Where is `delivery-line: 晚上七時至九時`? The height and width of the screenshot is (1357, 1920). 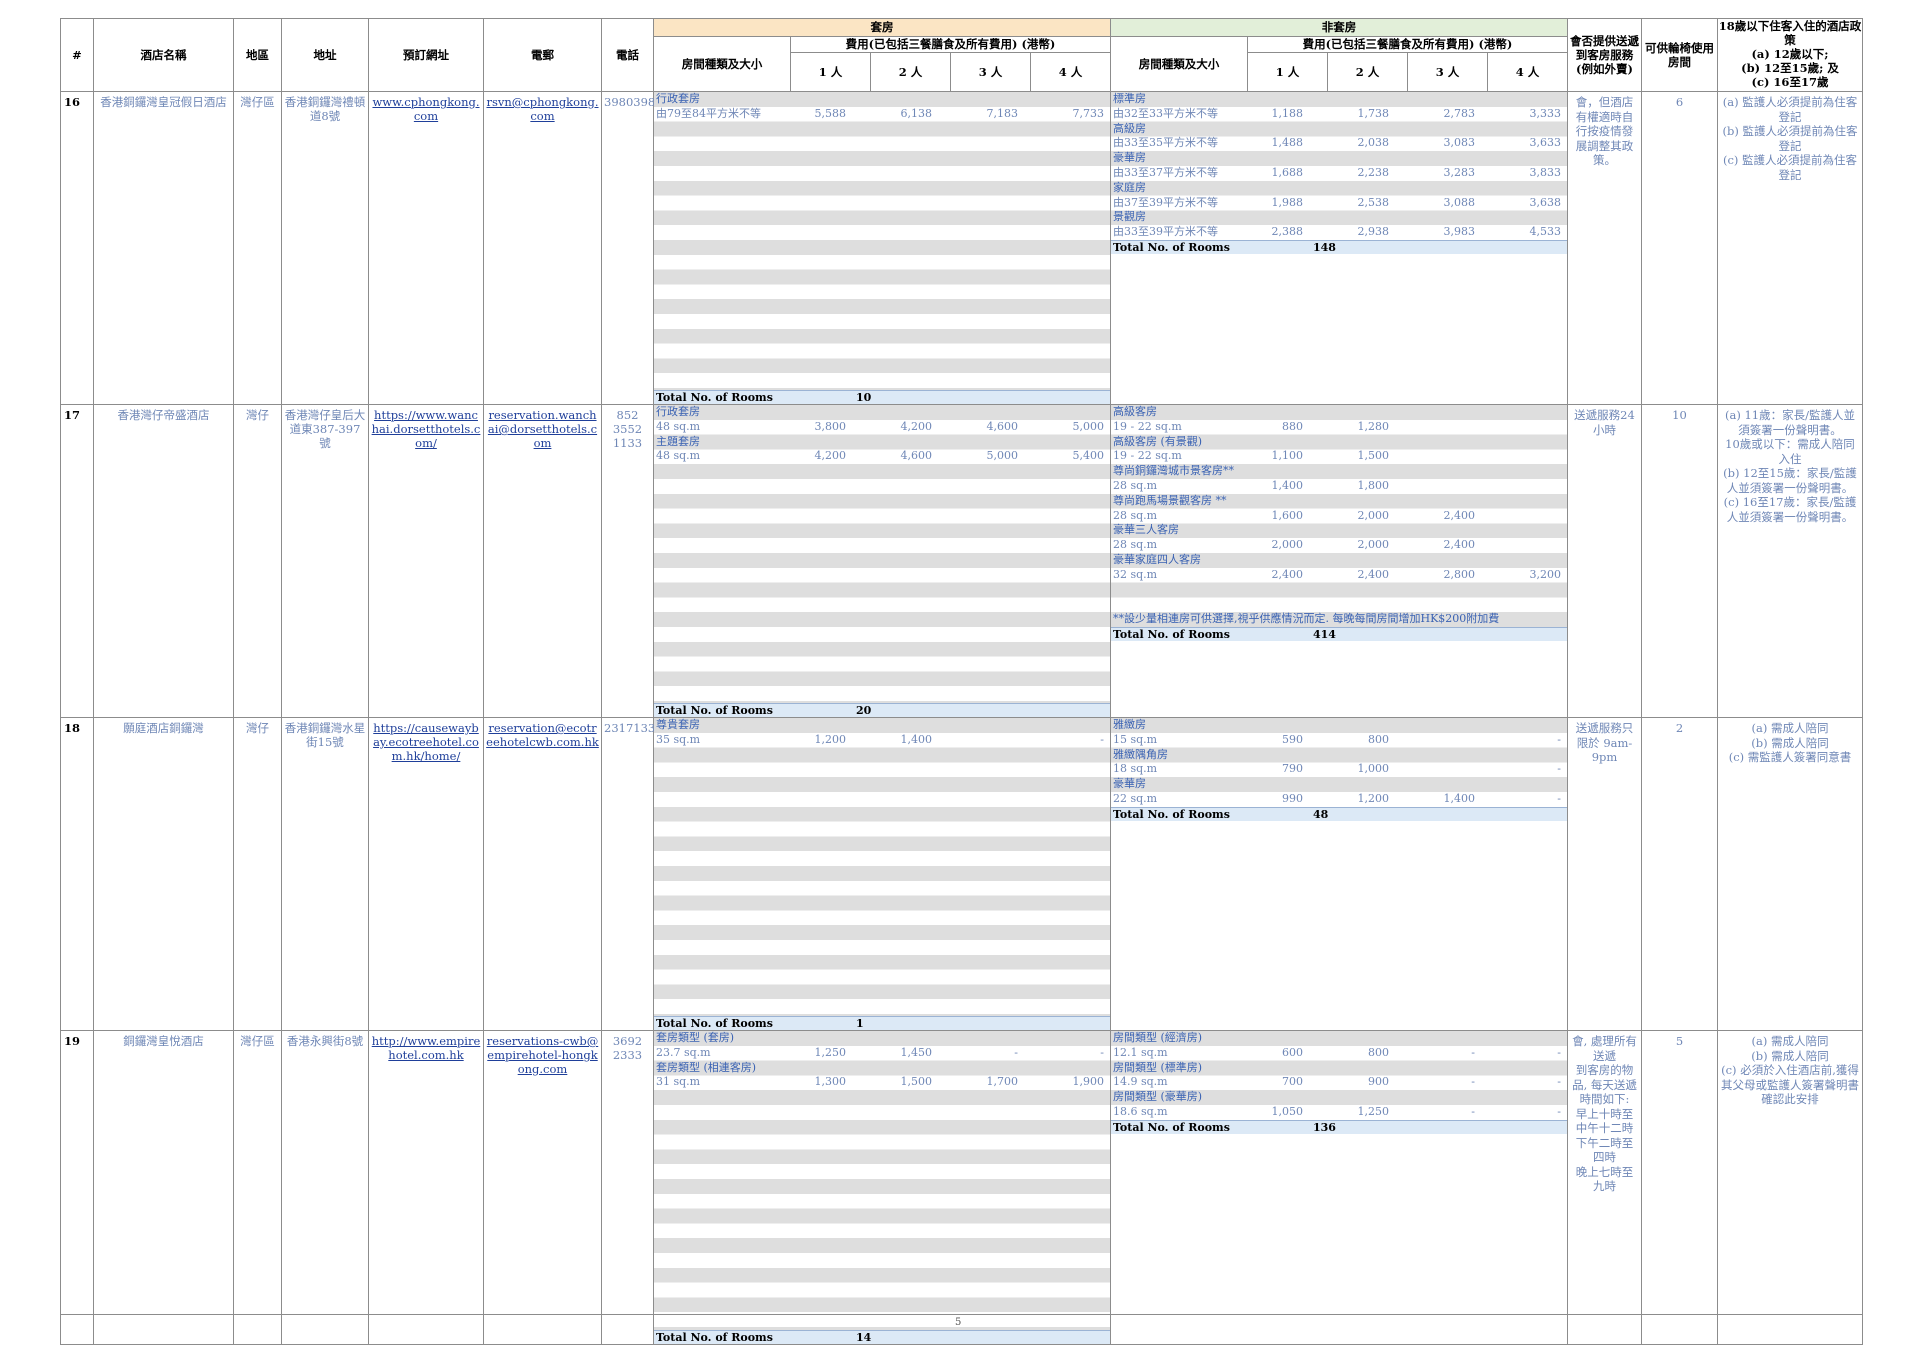 delivery-line: 晚上七時至九時 is located at coordinates (1604, 1179).